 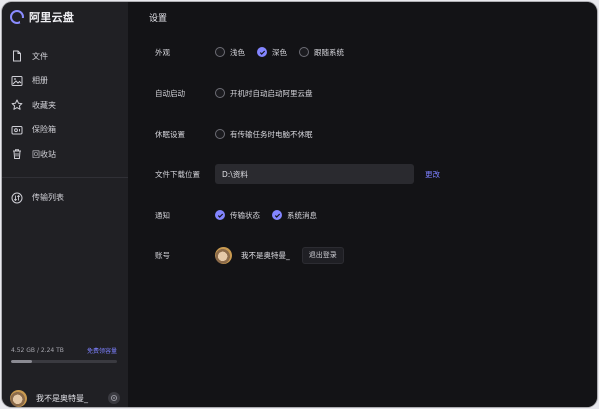 I want to click on sidebar-item-label: 保险箱, so click(x=44, y=130).